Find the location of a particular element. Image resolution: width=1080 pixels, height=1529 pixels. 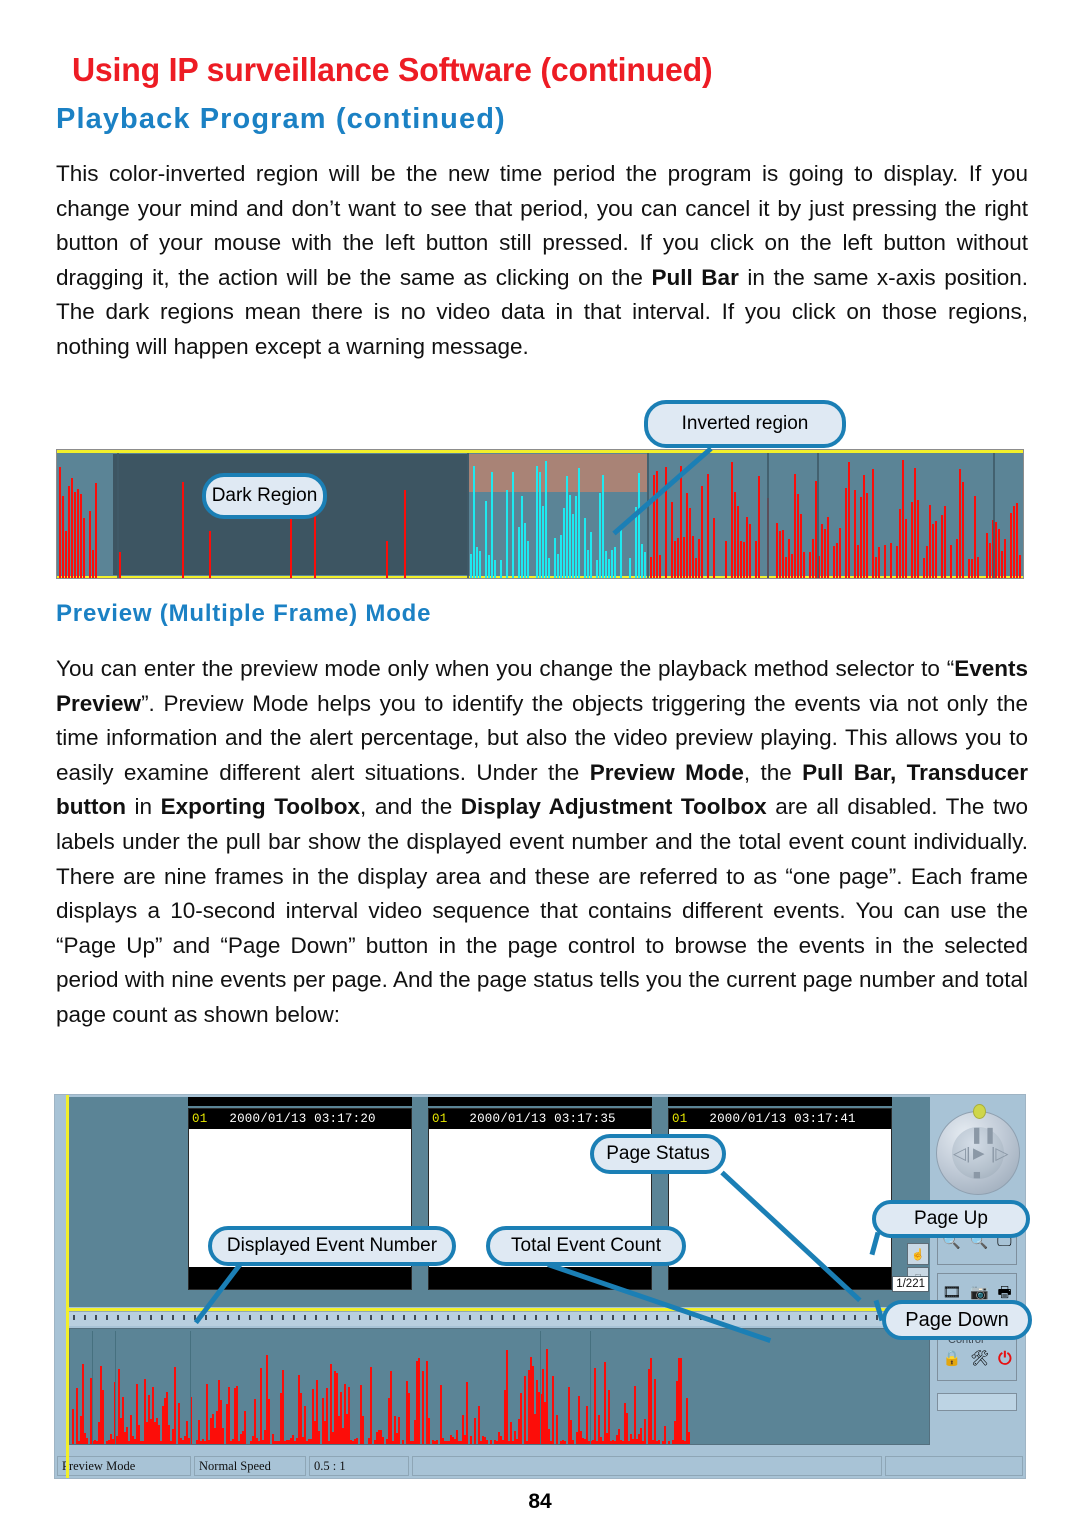

callout-page-status-label: Page Status is located at coordinates (658, 1153).